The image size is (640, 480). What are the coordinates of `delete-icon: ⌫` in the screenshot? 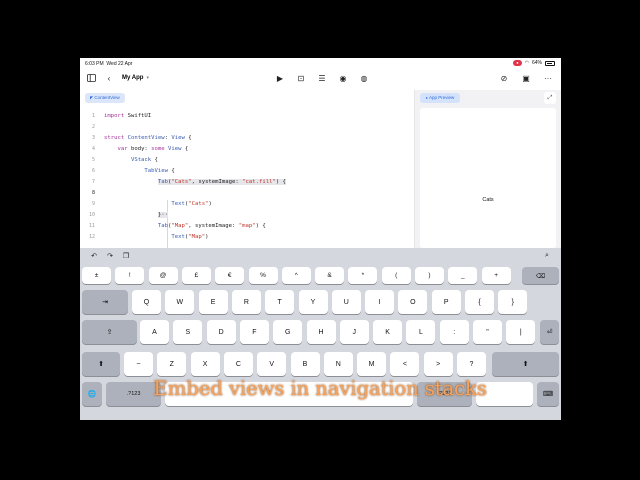 It's located at (540, 275).